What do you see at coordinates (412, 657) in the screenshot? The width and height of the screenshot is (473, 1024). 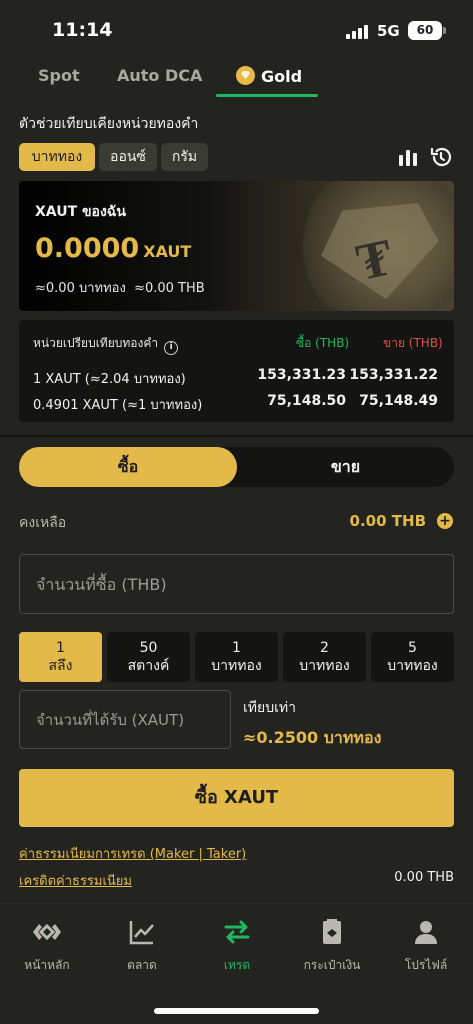 I see `preset-5-baht: 5 บาททอง` at bounding box center [412, 657].